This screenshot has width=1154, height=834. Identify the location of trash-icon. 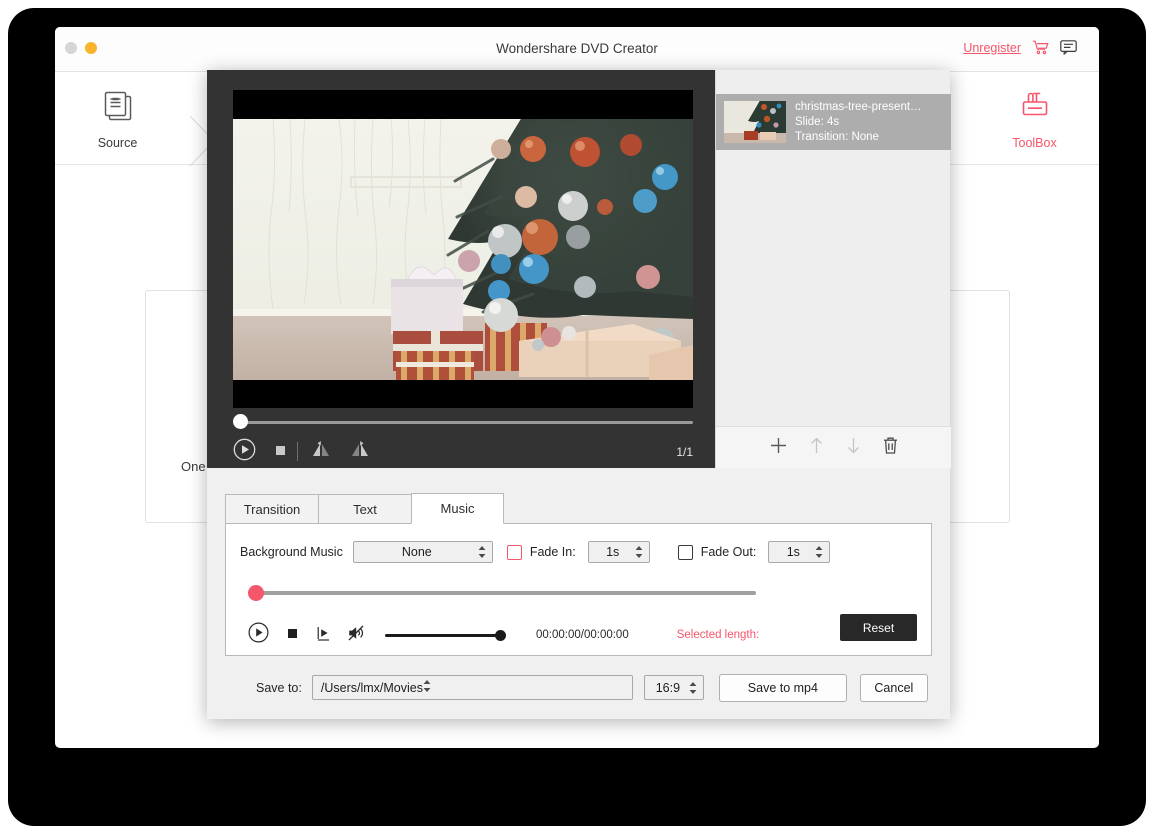
(890, 448).